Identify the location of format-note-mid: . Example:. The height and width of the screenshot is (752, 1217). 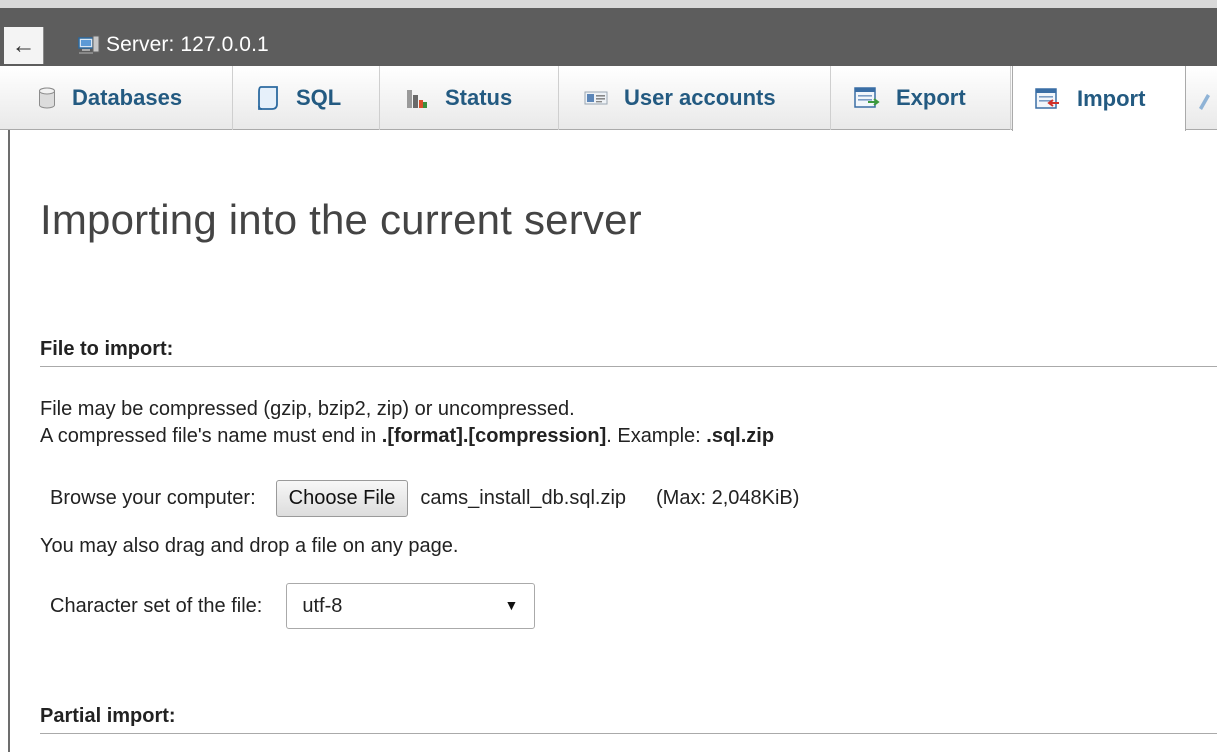
(656, 436).